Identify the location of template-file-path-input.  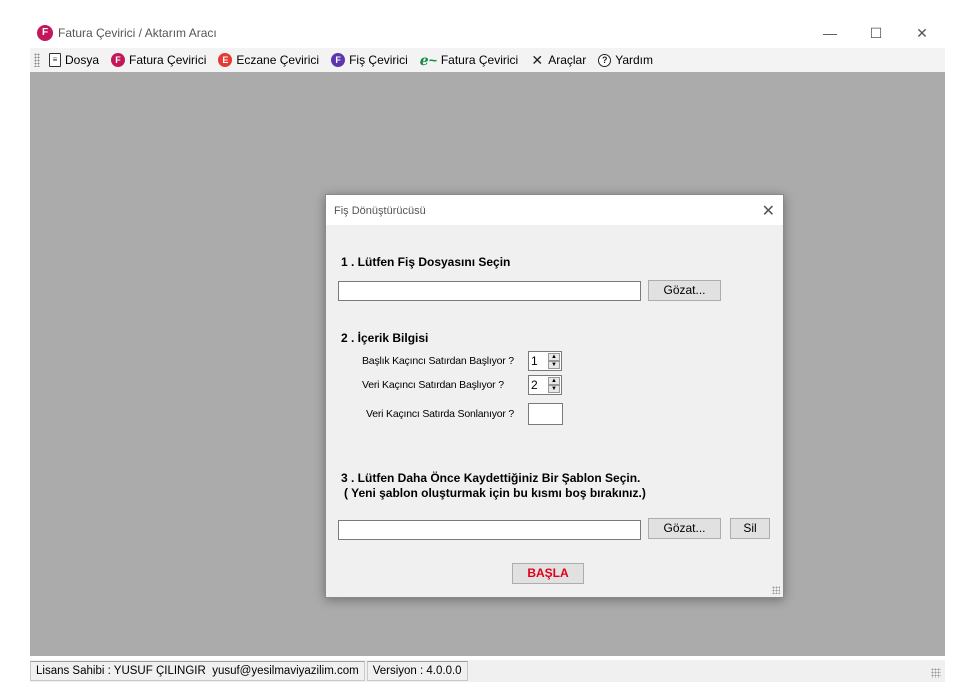
(489, 530).